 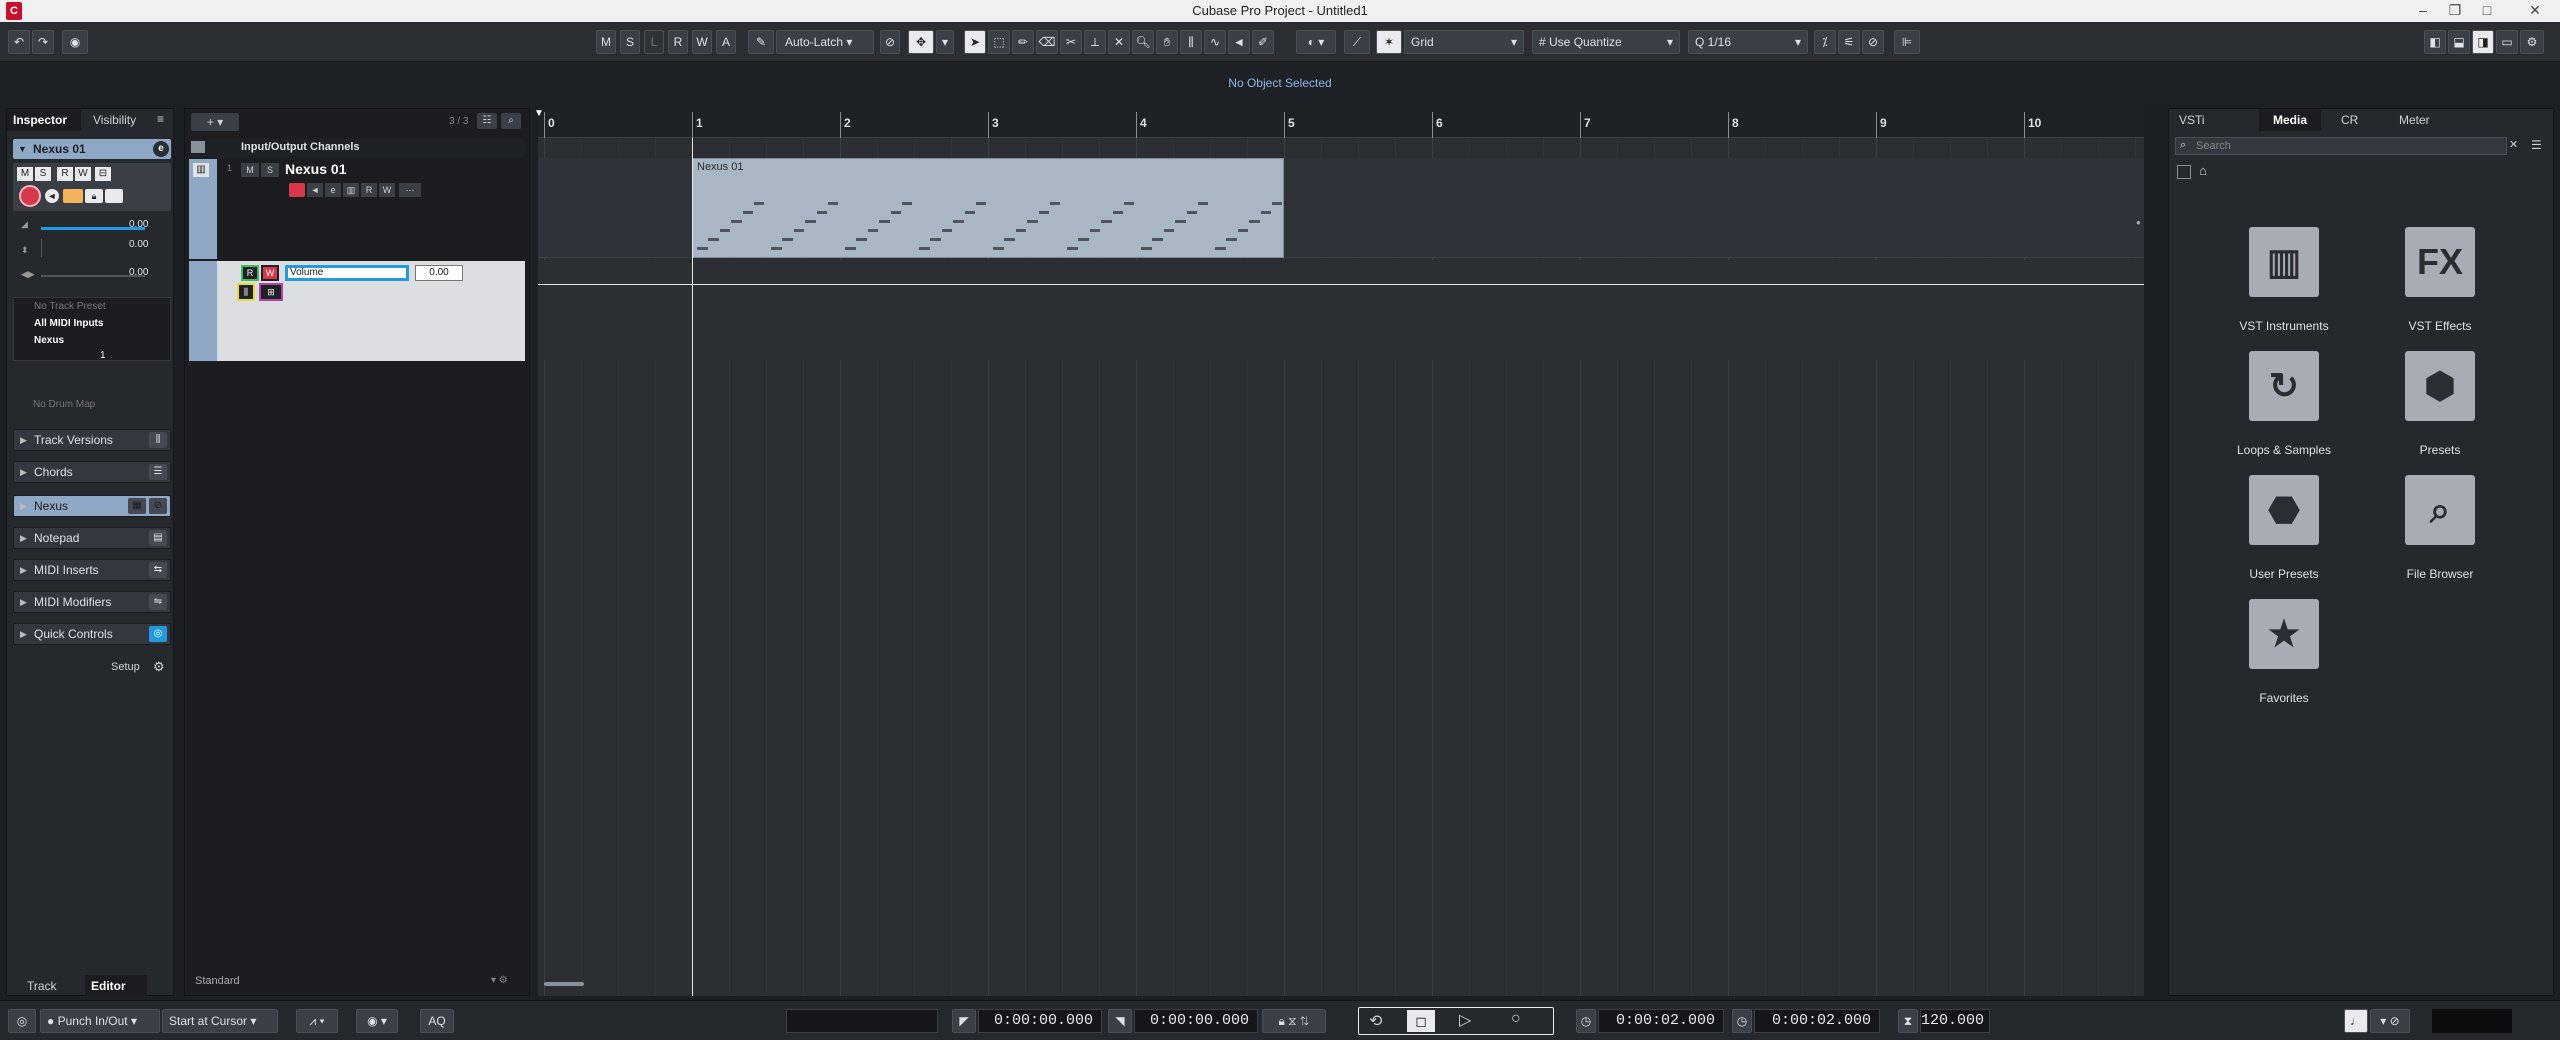 What do you see at coordinates (92, 538) in the screenshot?
I see `section-notepad: ▶ Notepad ▤` at bounding box center [92, 538].